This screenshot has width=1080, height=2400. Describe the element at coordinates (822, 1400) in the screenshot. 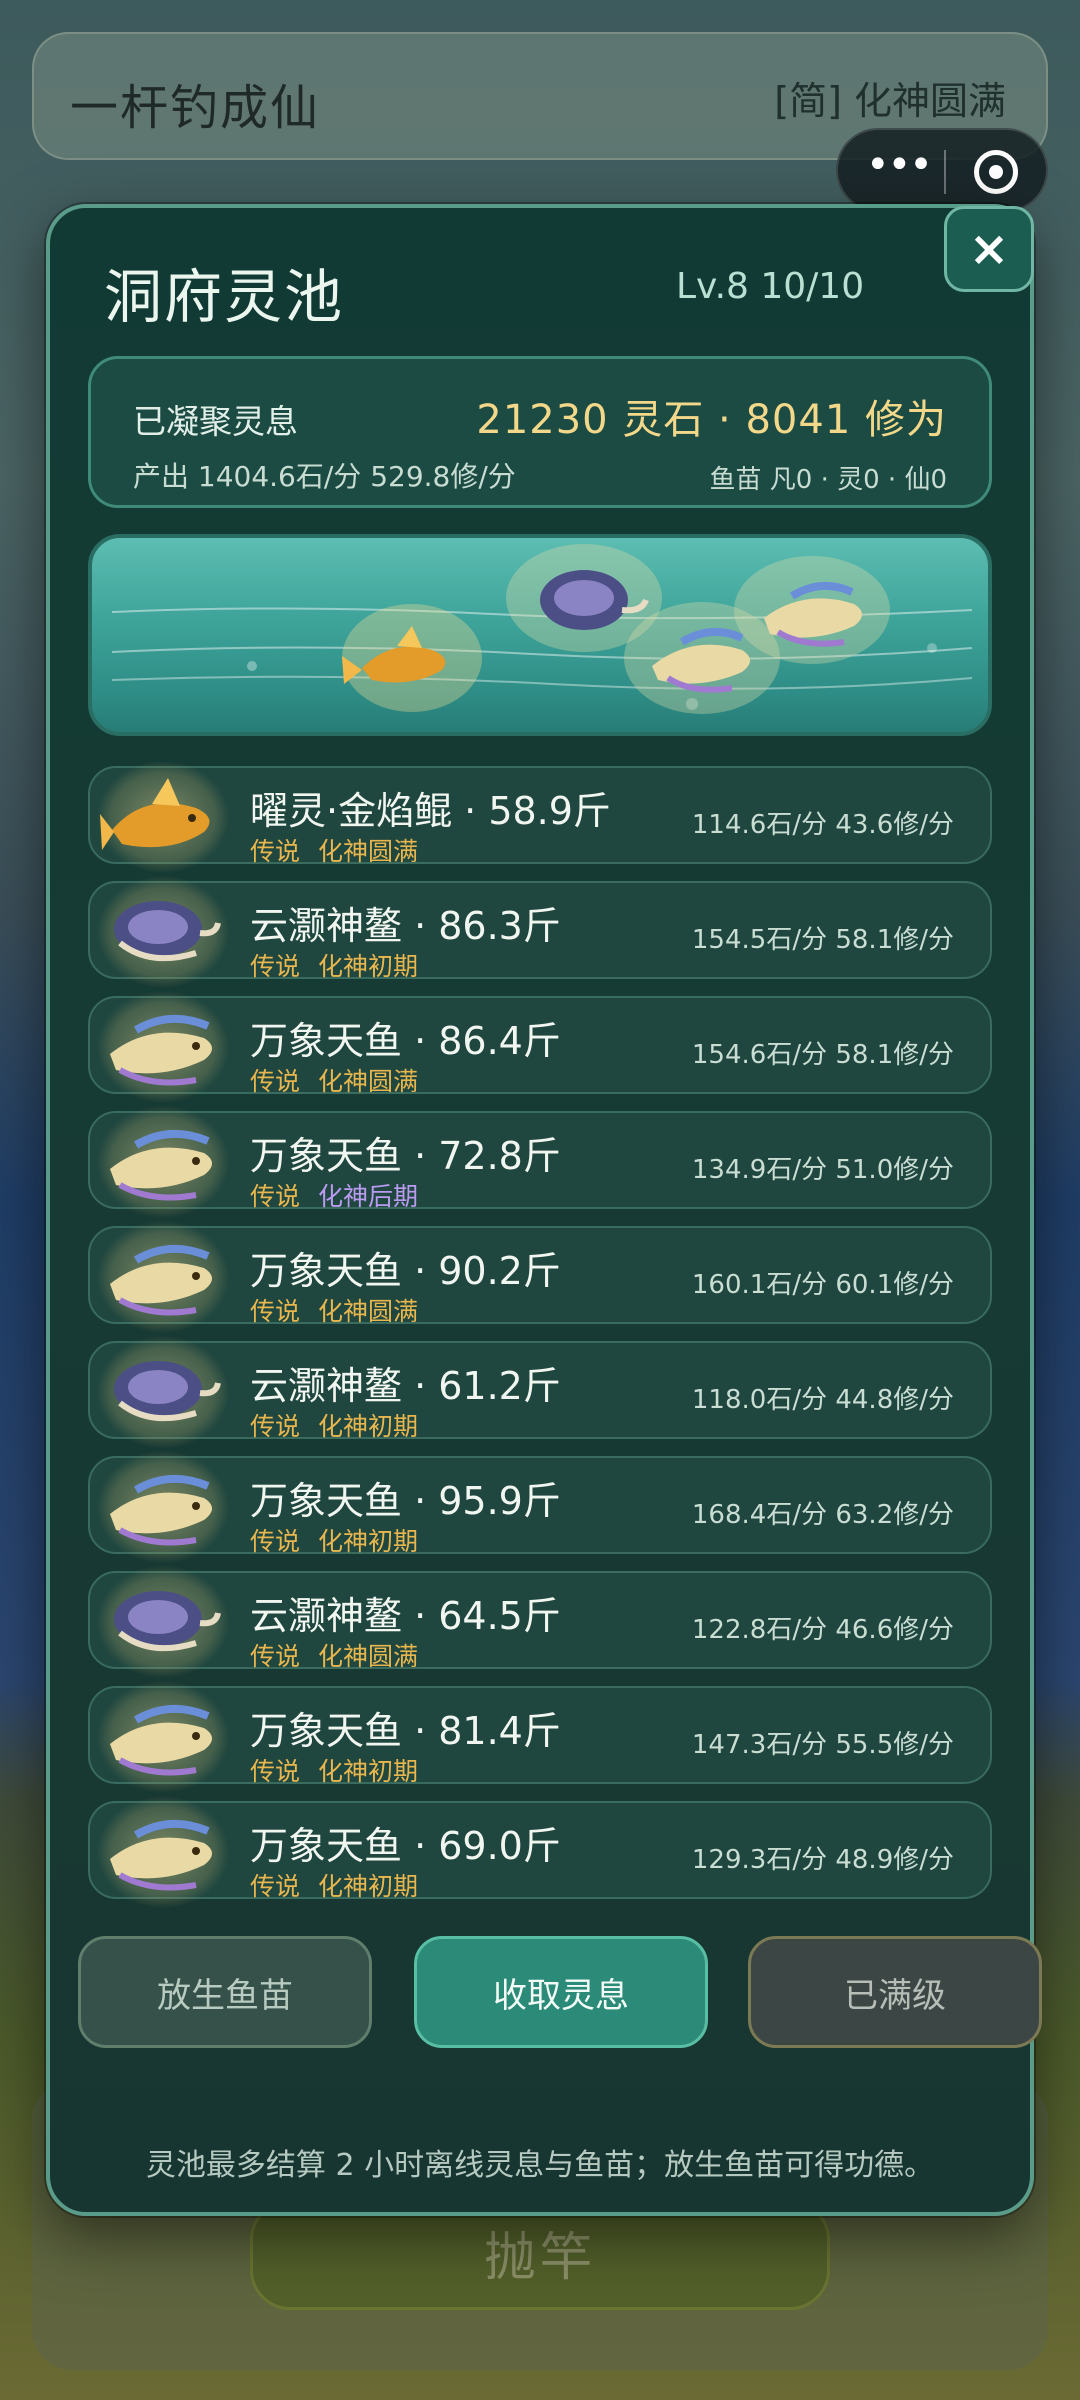

I see `fish-yield: 118.0石/分 44.8修/分` at that location.